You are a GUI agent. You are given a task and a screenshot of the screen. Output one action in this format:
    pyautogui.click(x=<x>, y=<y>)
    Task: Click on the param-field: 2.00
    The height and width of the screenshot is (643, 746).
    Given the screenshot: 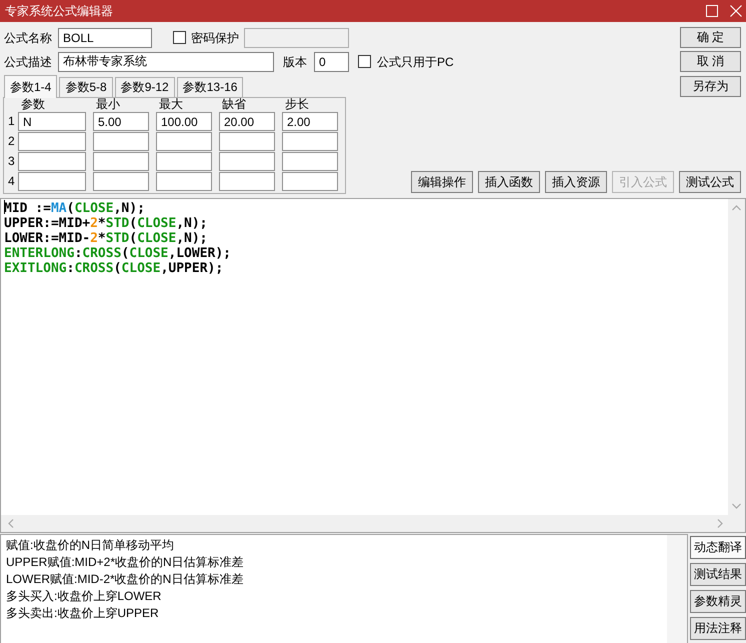 What is the action you would take?
    pyautogui.click(x=310, y=121)
    